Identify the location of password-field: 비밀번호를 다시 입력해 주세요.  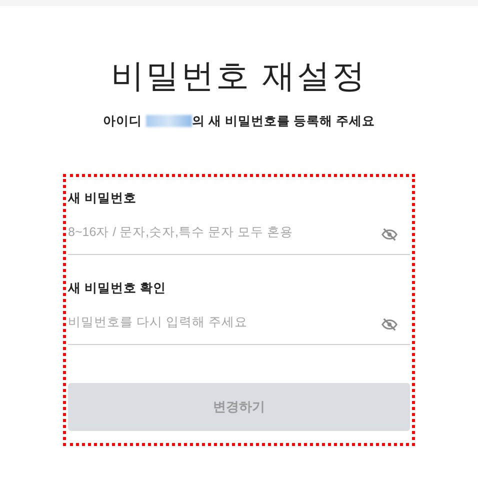
(224, 322).